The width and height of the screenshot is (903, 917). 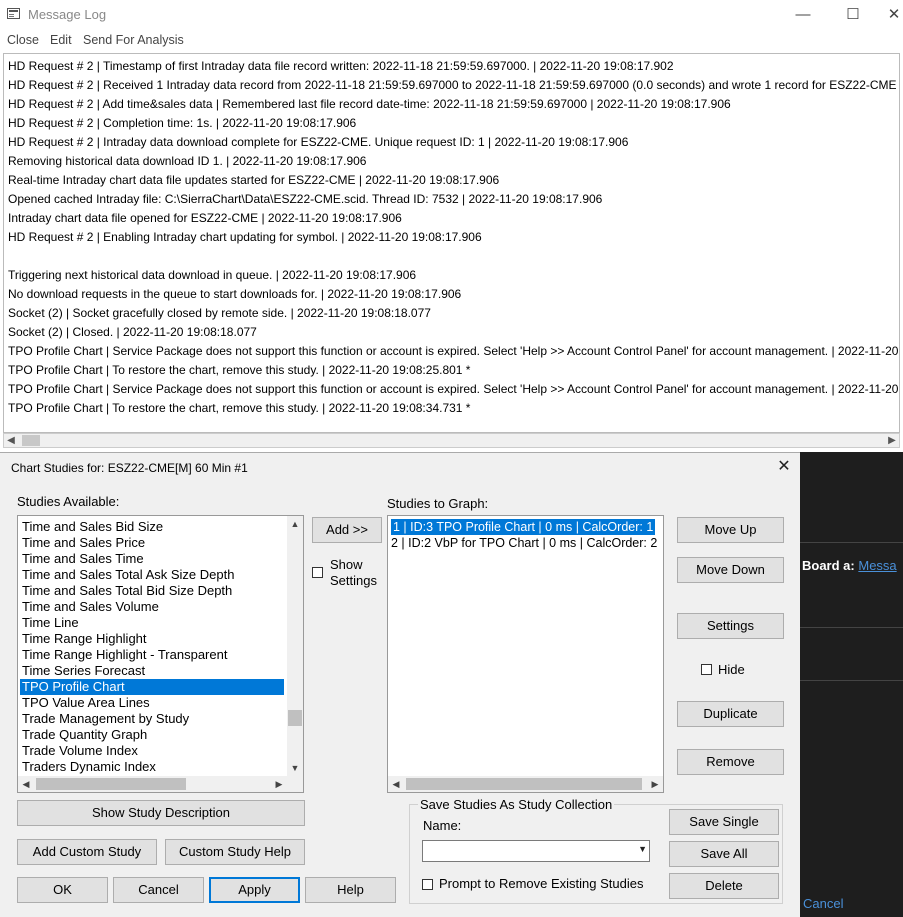 I want to click on list-item: Trade Volume Index, so click(x=80, y=751).